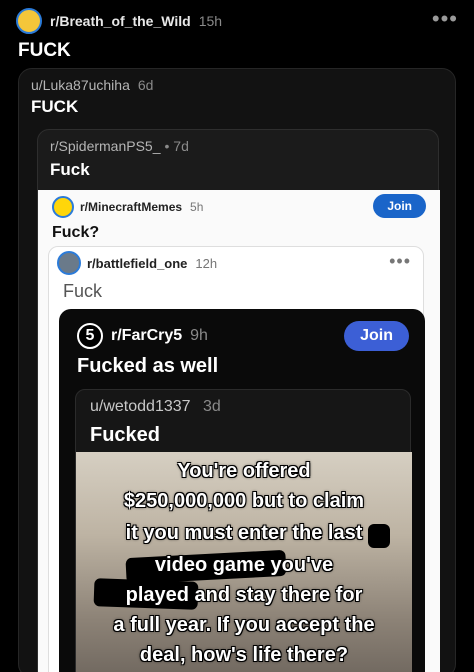 The width and height of the screenshot is (474, 672). I want to click on meme-text-line: it you must enter the last, so click(244, 533).